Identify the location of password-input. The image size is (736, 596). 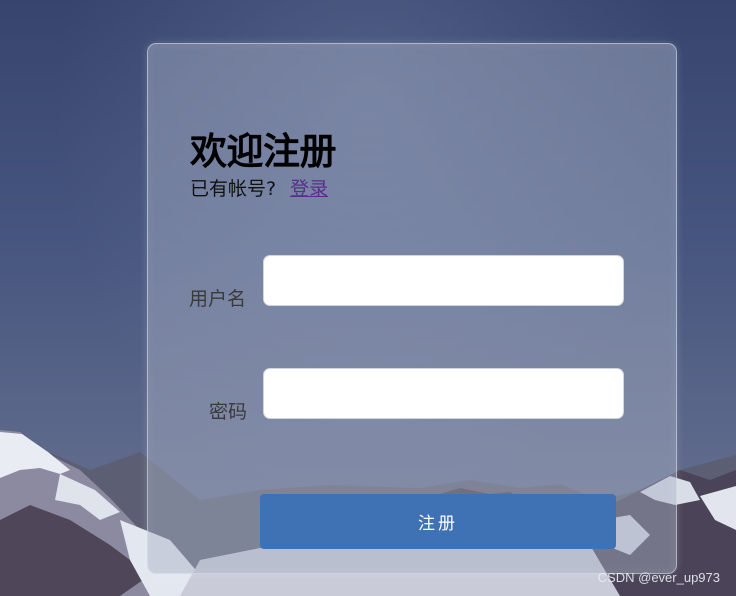
(443, 393).